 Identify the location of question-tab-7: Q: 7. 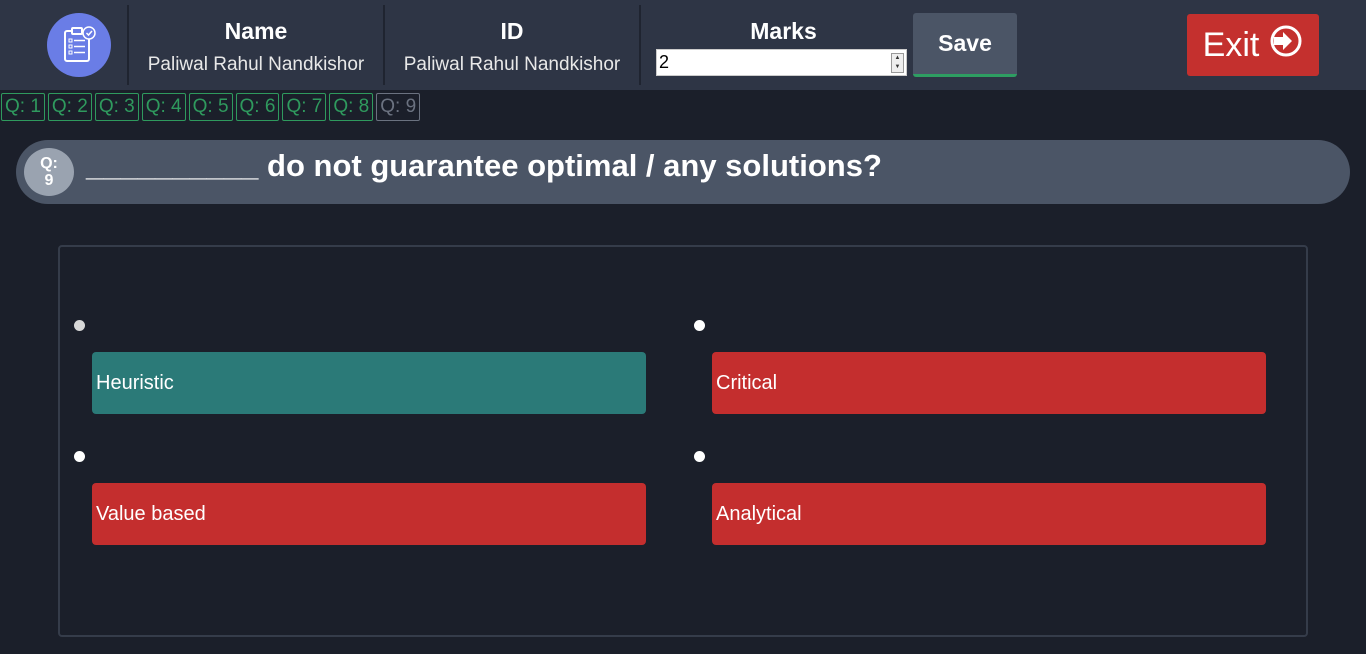
(304, 107).